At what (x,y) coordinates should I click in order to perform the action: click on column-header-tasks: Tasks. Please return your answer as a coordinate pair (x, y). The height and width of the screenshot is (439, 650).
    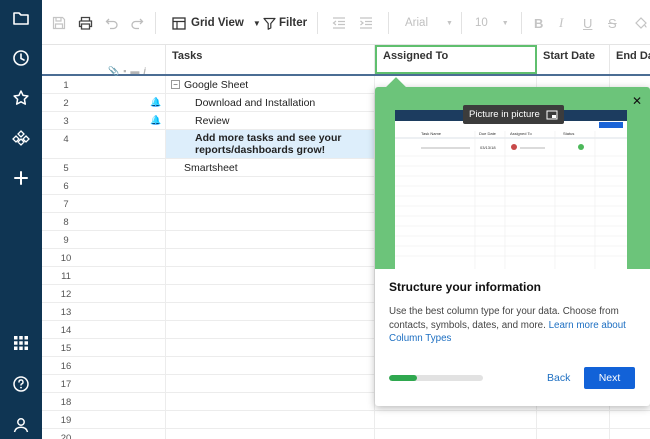
    Looking at the image, I should click on (270, 59).